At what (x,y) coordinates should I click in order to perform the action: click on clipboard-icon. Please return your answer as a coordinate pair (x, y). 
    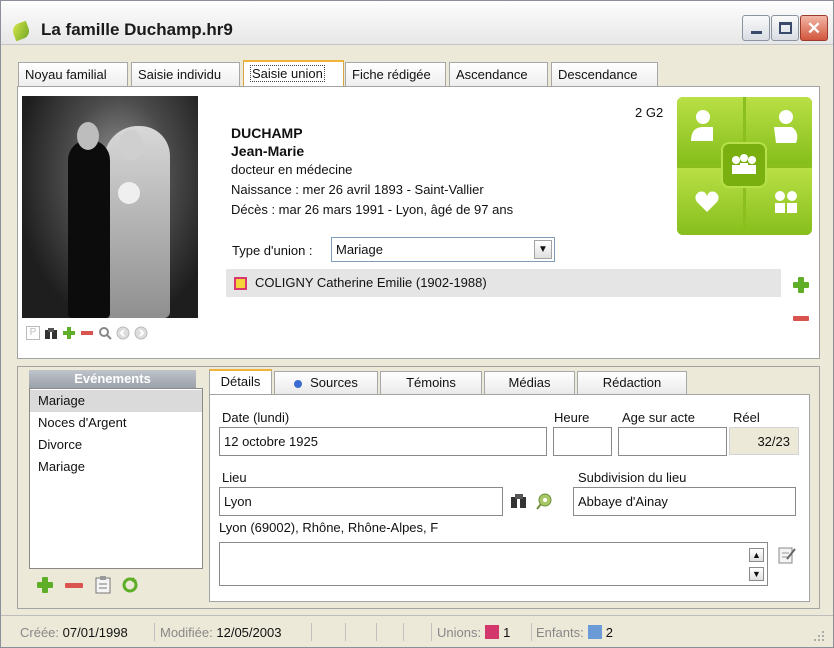
    Looking at the image, I should click on (103, 586).